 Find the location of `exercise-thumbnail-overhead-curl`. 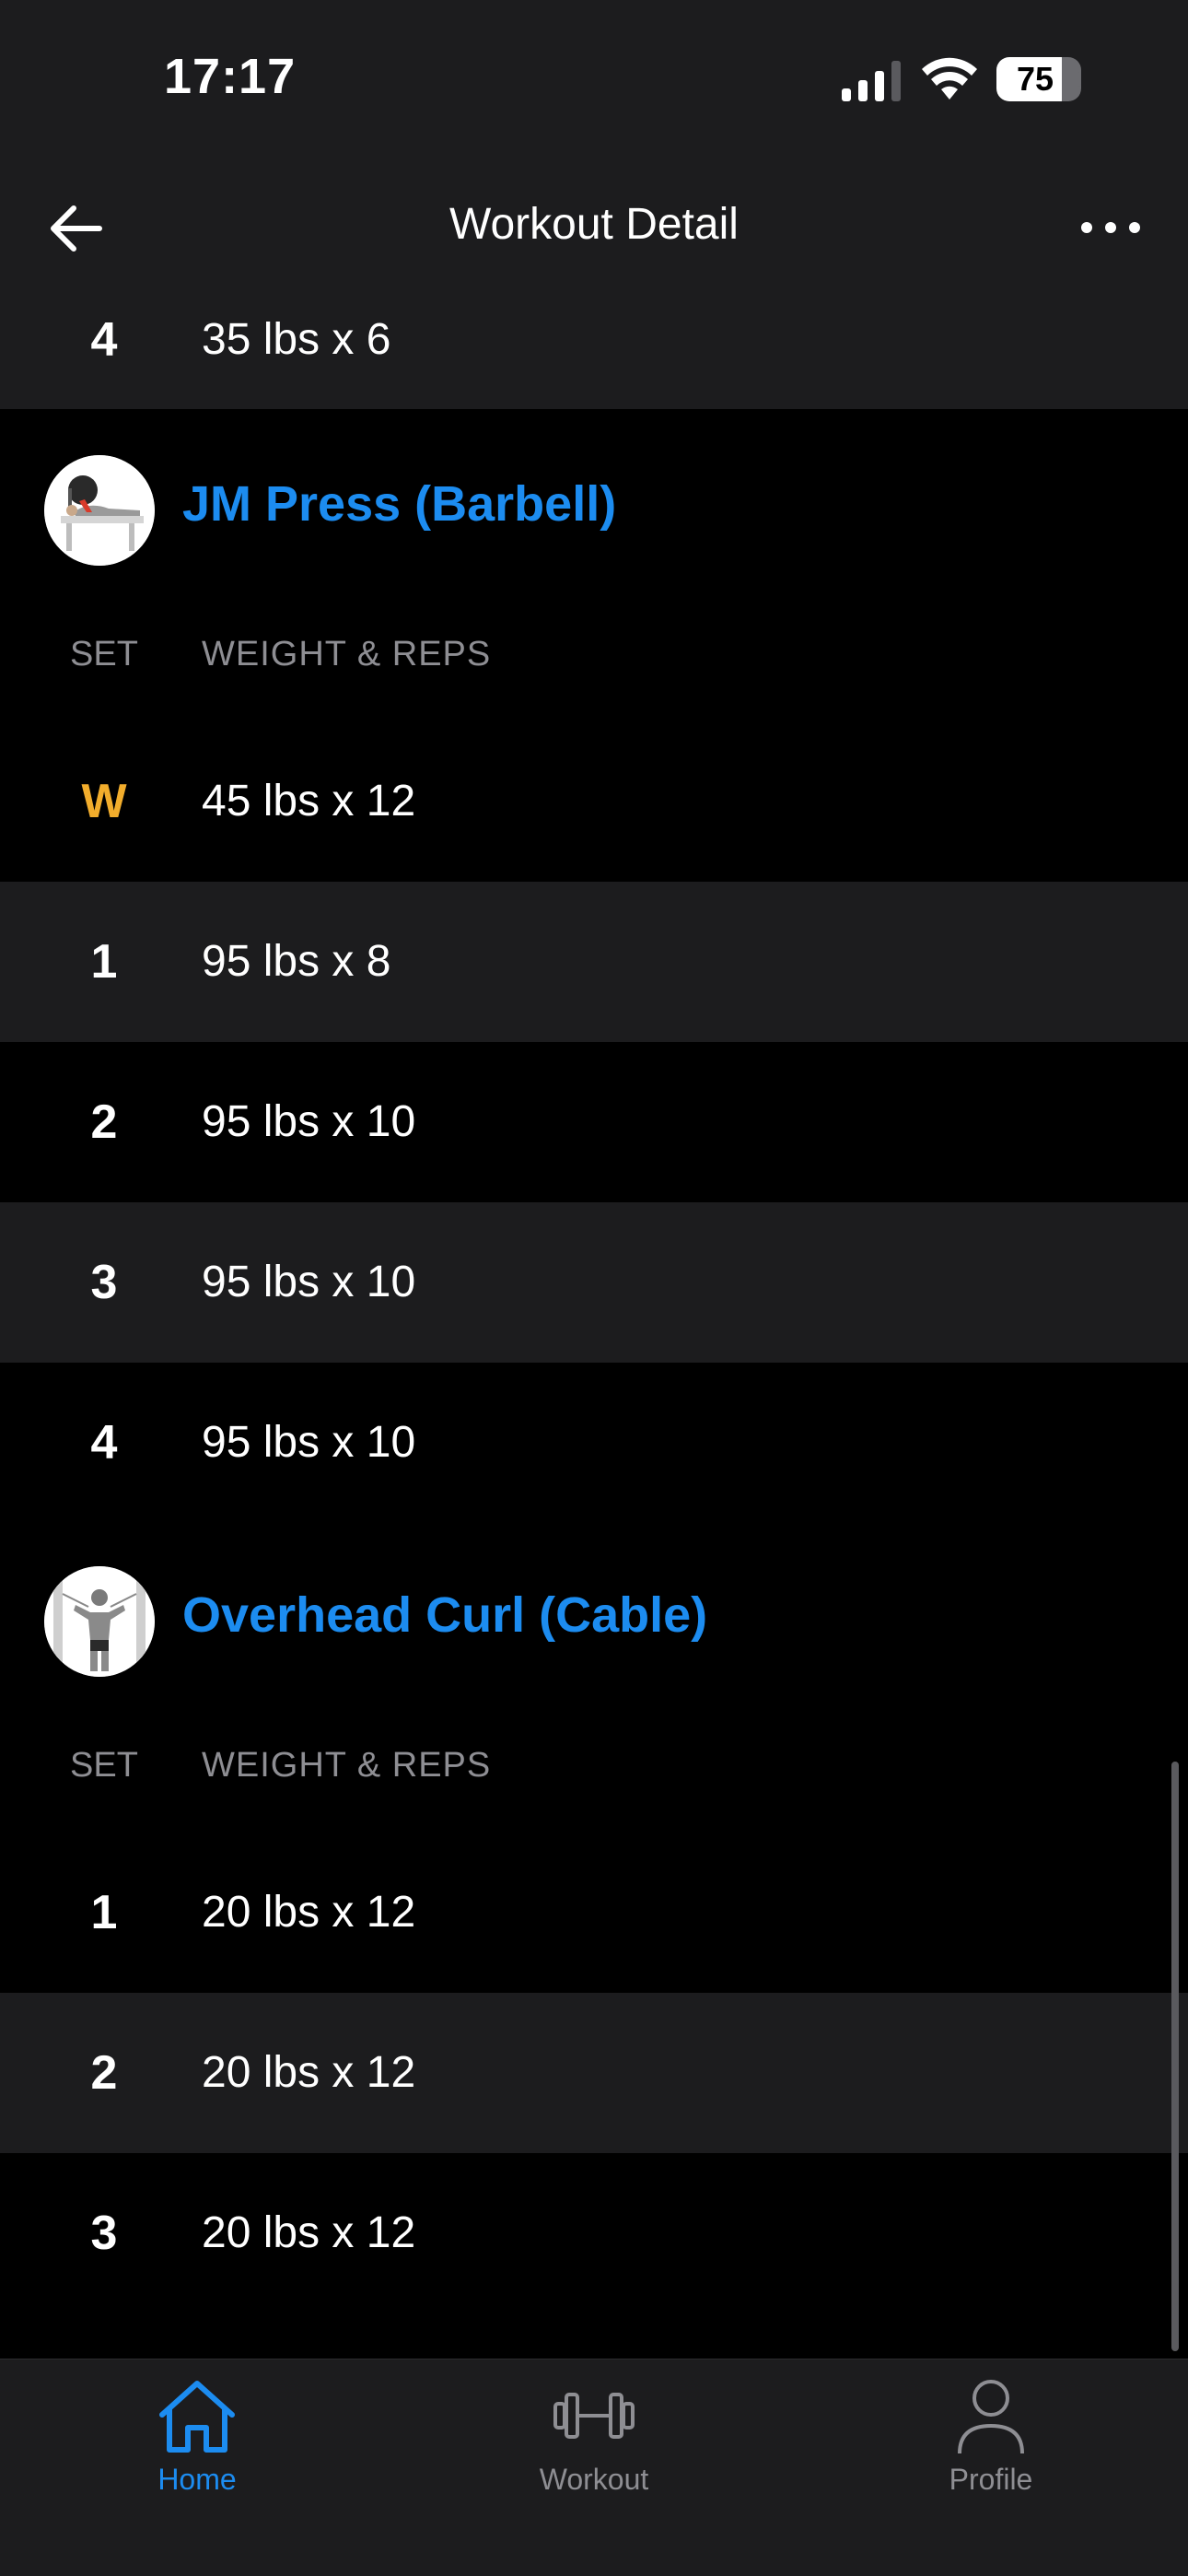

exercise-thumbnail-overhead-curl is located at coordinates (99, 1621).